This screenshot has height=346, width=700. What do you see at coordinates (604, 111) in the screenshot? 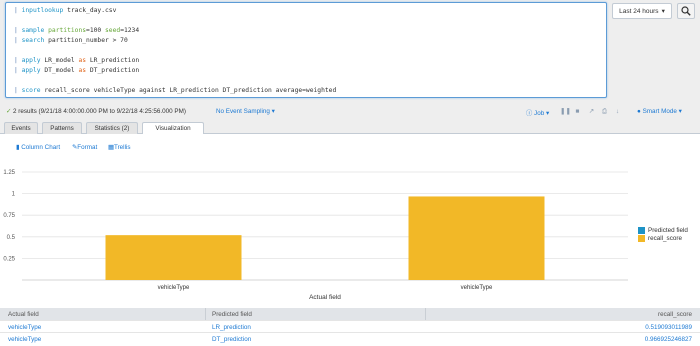
I see `print-icon: ⎙` at bounding box center [604, 111].